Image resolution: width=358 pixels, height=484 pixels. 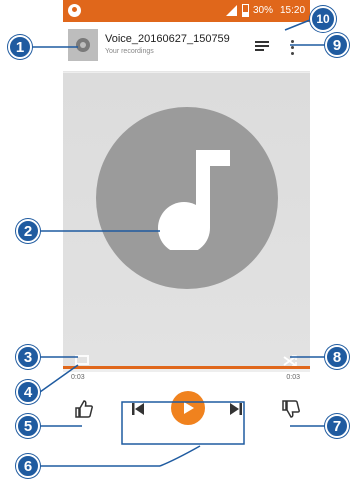 What do you see at coordinates (291, 409) in the screenshot?
I see `thumbs-down-icon` at bounding box center [291, 409].